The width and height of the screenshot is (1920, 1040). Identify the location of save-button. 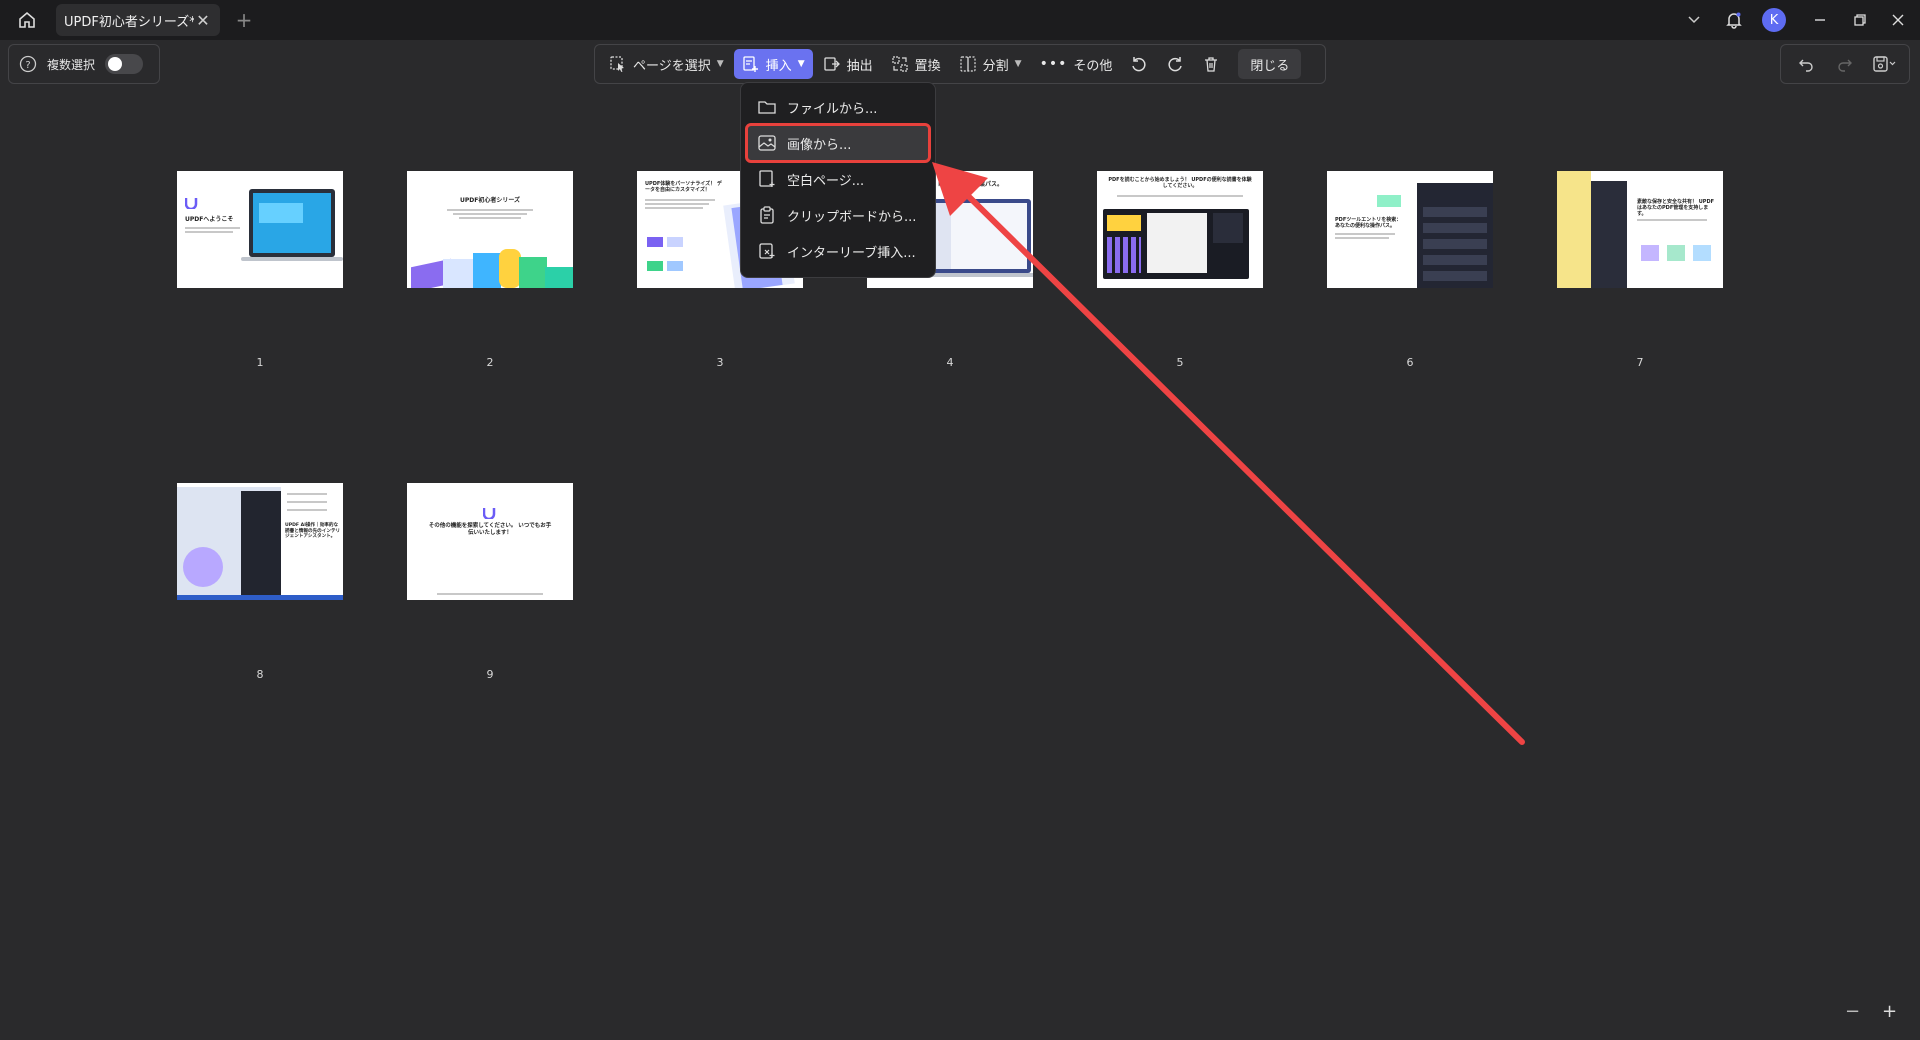
(1884, 64).